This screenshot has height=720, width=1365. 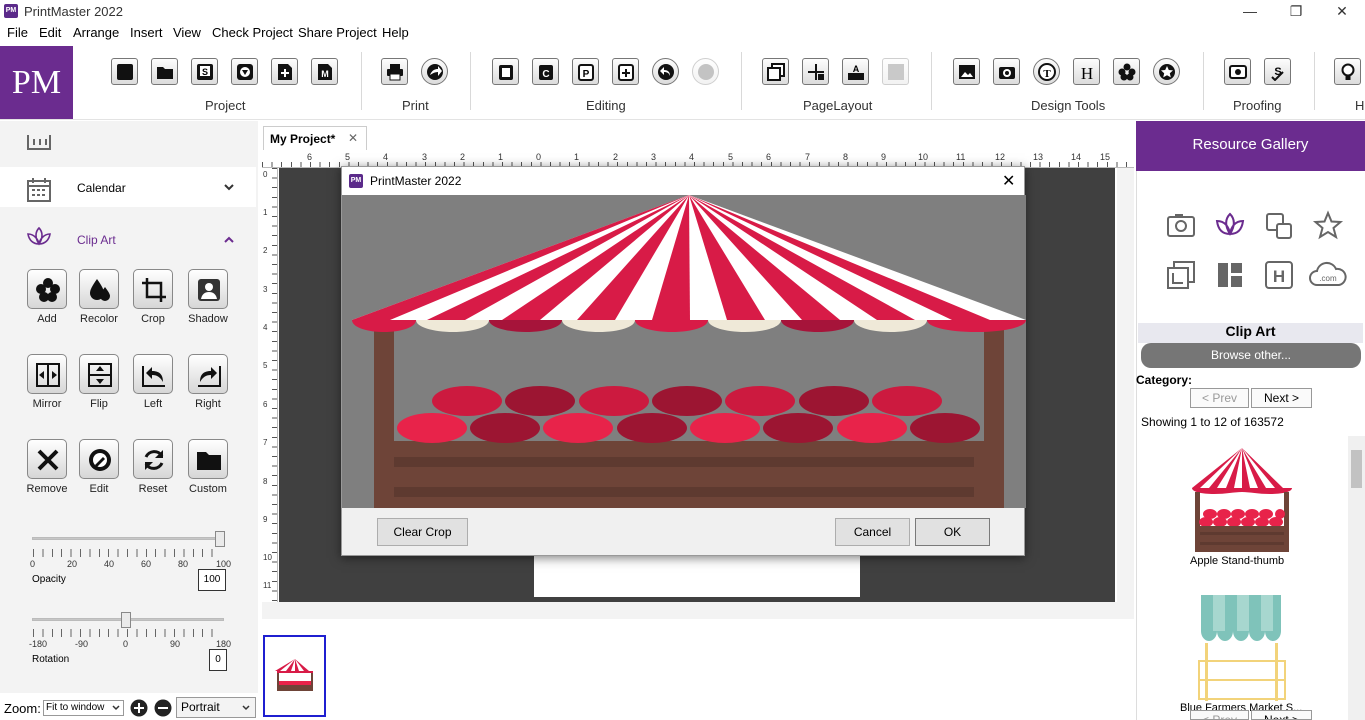 What do you see at coordinates (1181, 275) in the screenshot?
I see `layouts-icon` at bounding box center [1181, 275].